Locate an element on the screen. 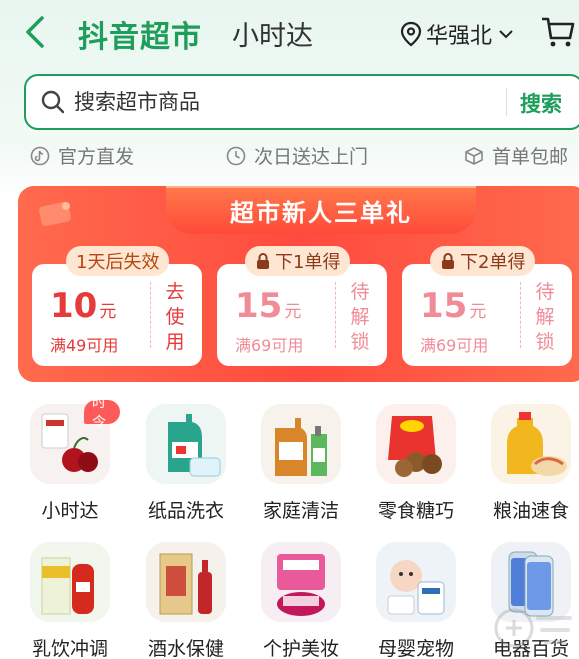  top-bar: 抖音超市 小时达 华强北 is located at coordinates (289, 32).